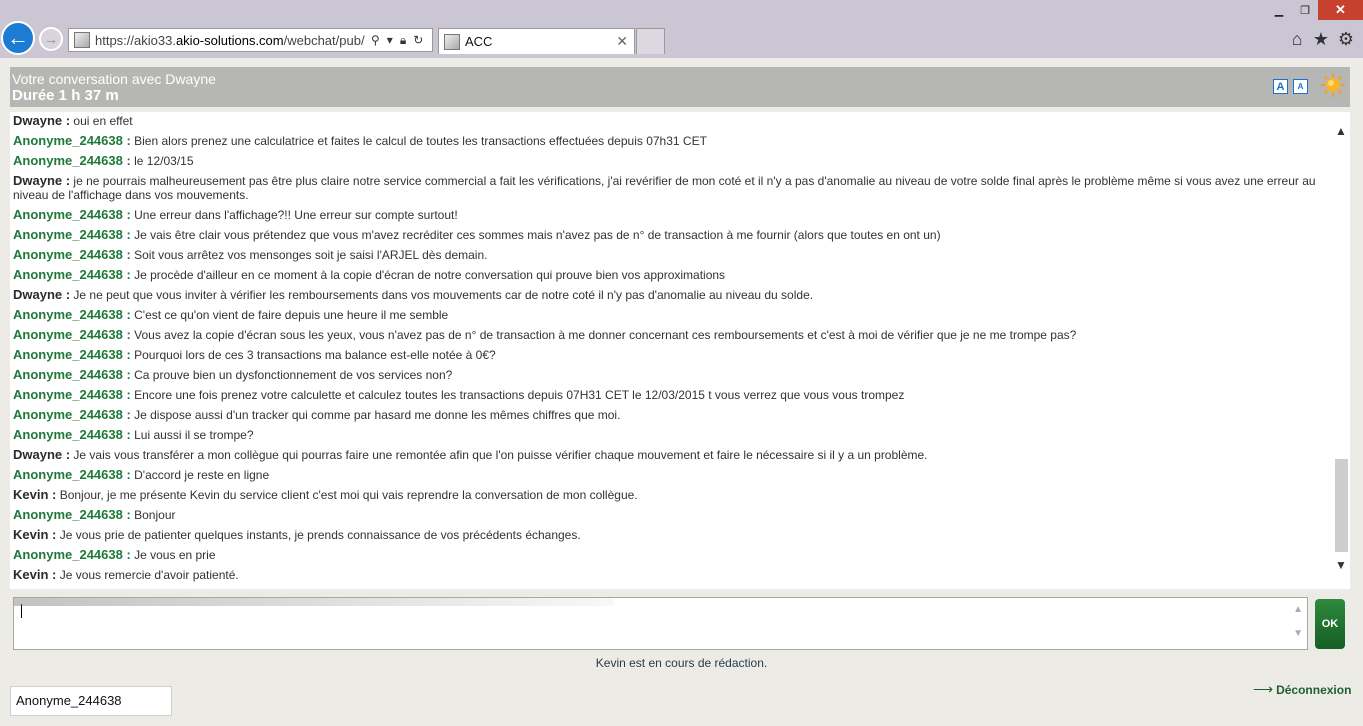 This screenshot has width=1363, height=726. I want to click on message-text: D'accord je reste en ligne, so click(202, 475).